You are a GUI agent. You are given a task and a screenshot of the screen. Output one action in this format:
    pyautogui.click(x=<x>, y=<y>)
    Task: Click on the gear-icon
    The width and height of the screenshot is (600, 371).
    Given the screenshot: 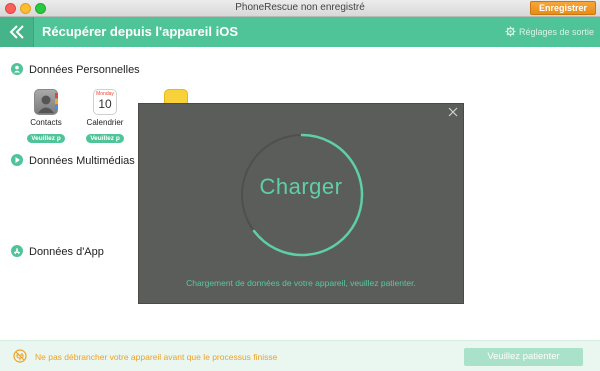 What is the action you would take?
    pyautogui.click(x=510, y=31)
    